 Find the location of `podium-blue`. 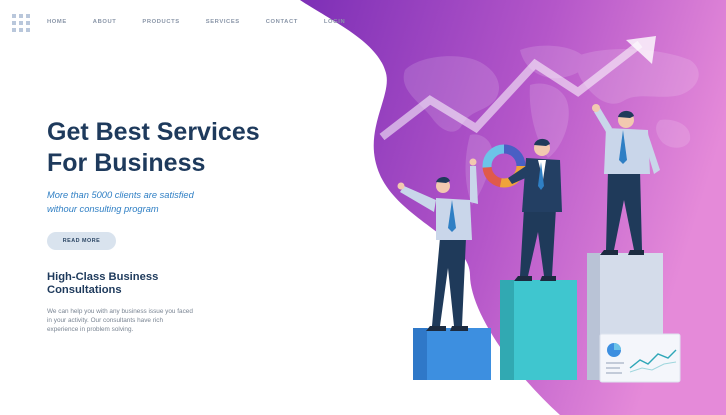

podium-blue is located at coordinates (452, 354).